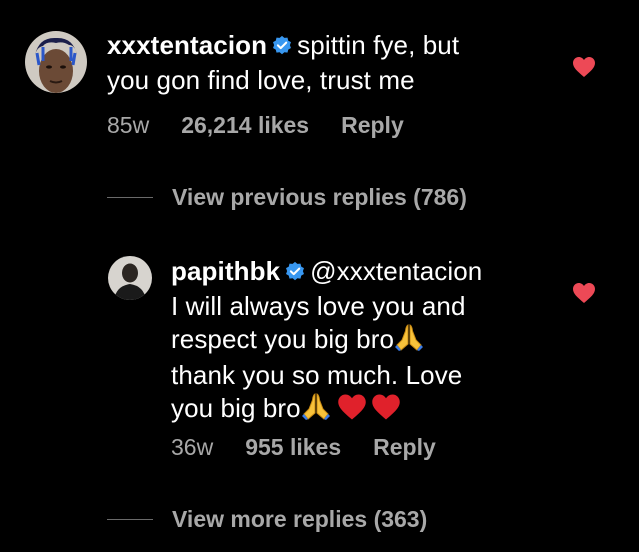 Image resolution: width=639 pixels, height=552 pixels. Describe the element at coordinates (396, 271) in the screenshot. I see `mention-link: @xxxtentacion` at that location.